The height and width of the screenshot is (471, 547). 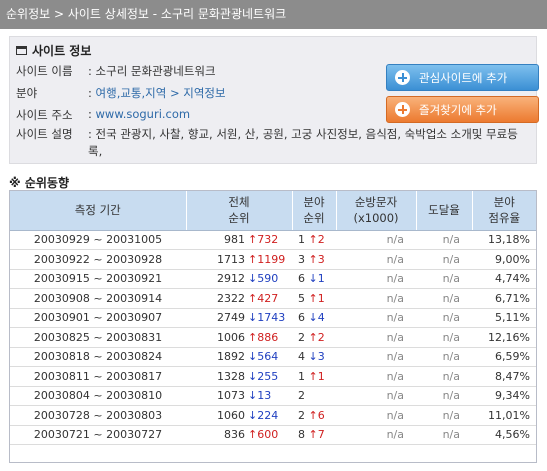 What do you see at coordinates (239, 211) in the screenshot?
I see `col-header-total-rank: 전체 순위` at bounding box center [239, 211].